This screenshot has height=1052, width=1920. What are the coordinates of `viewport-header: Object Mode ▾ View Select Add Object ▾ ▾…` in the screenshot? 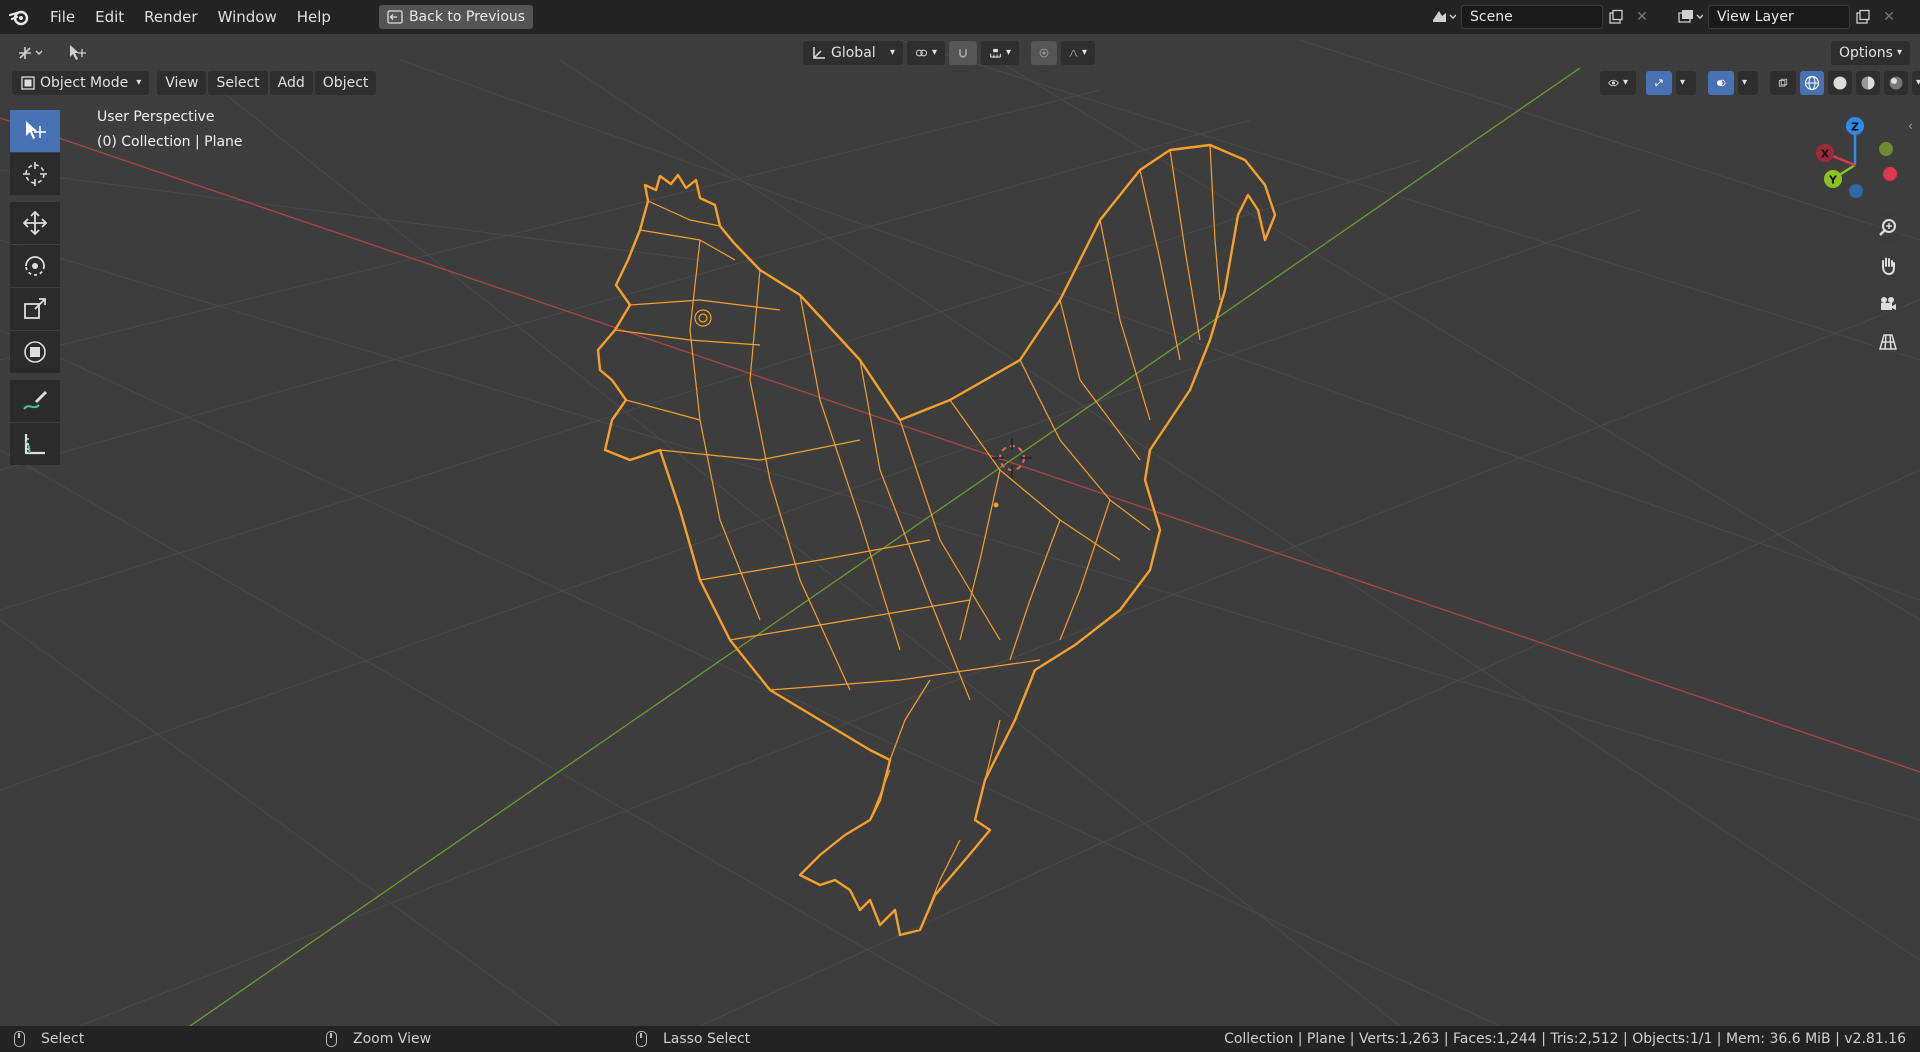 It's located at (960, 83).